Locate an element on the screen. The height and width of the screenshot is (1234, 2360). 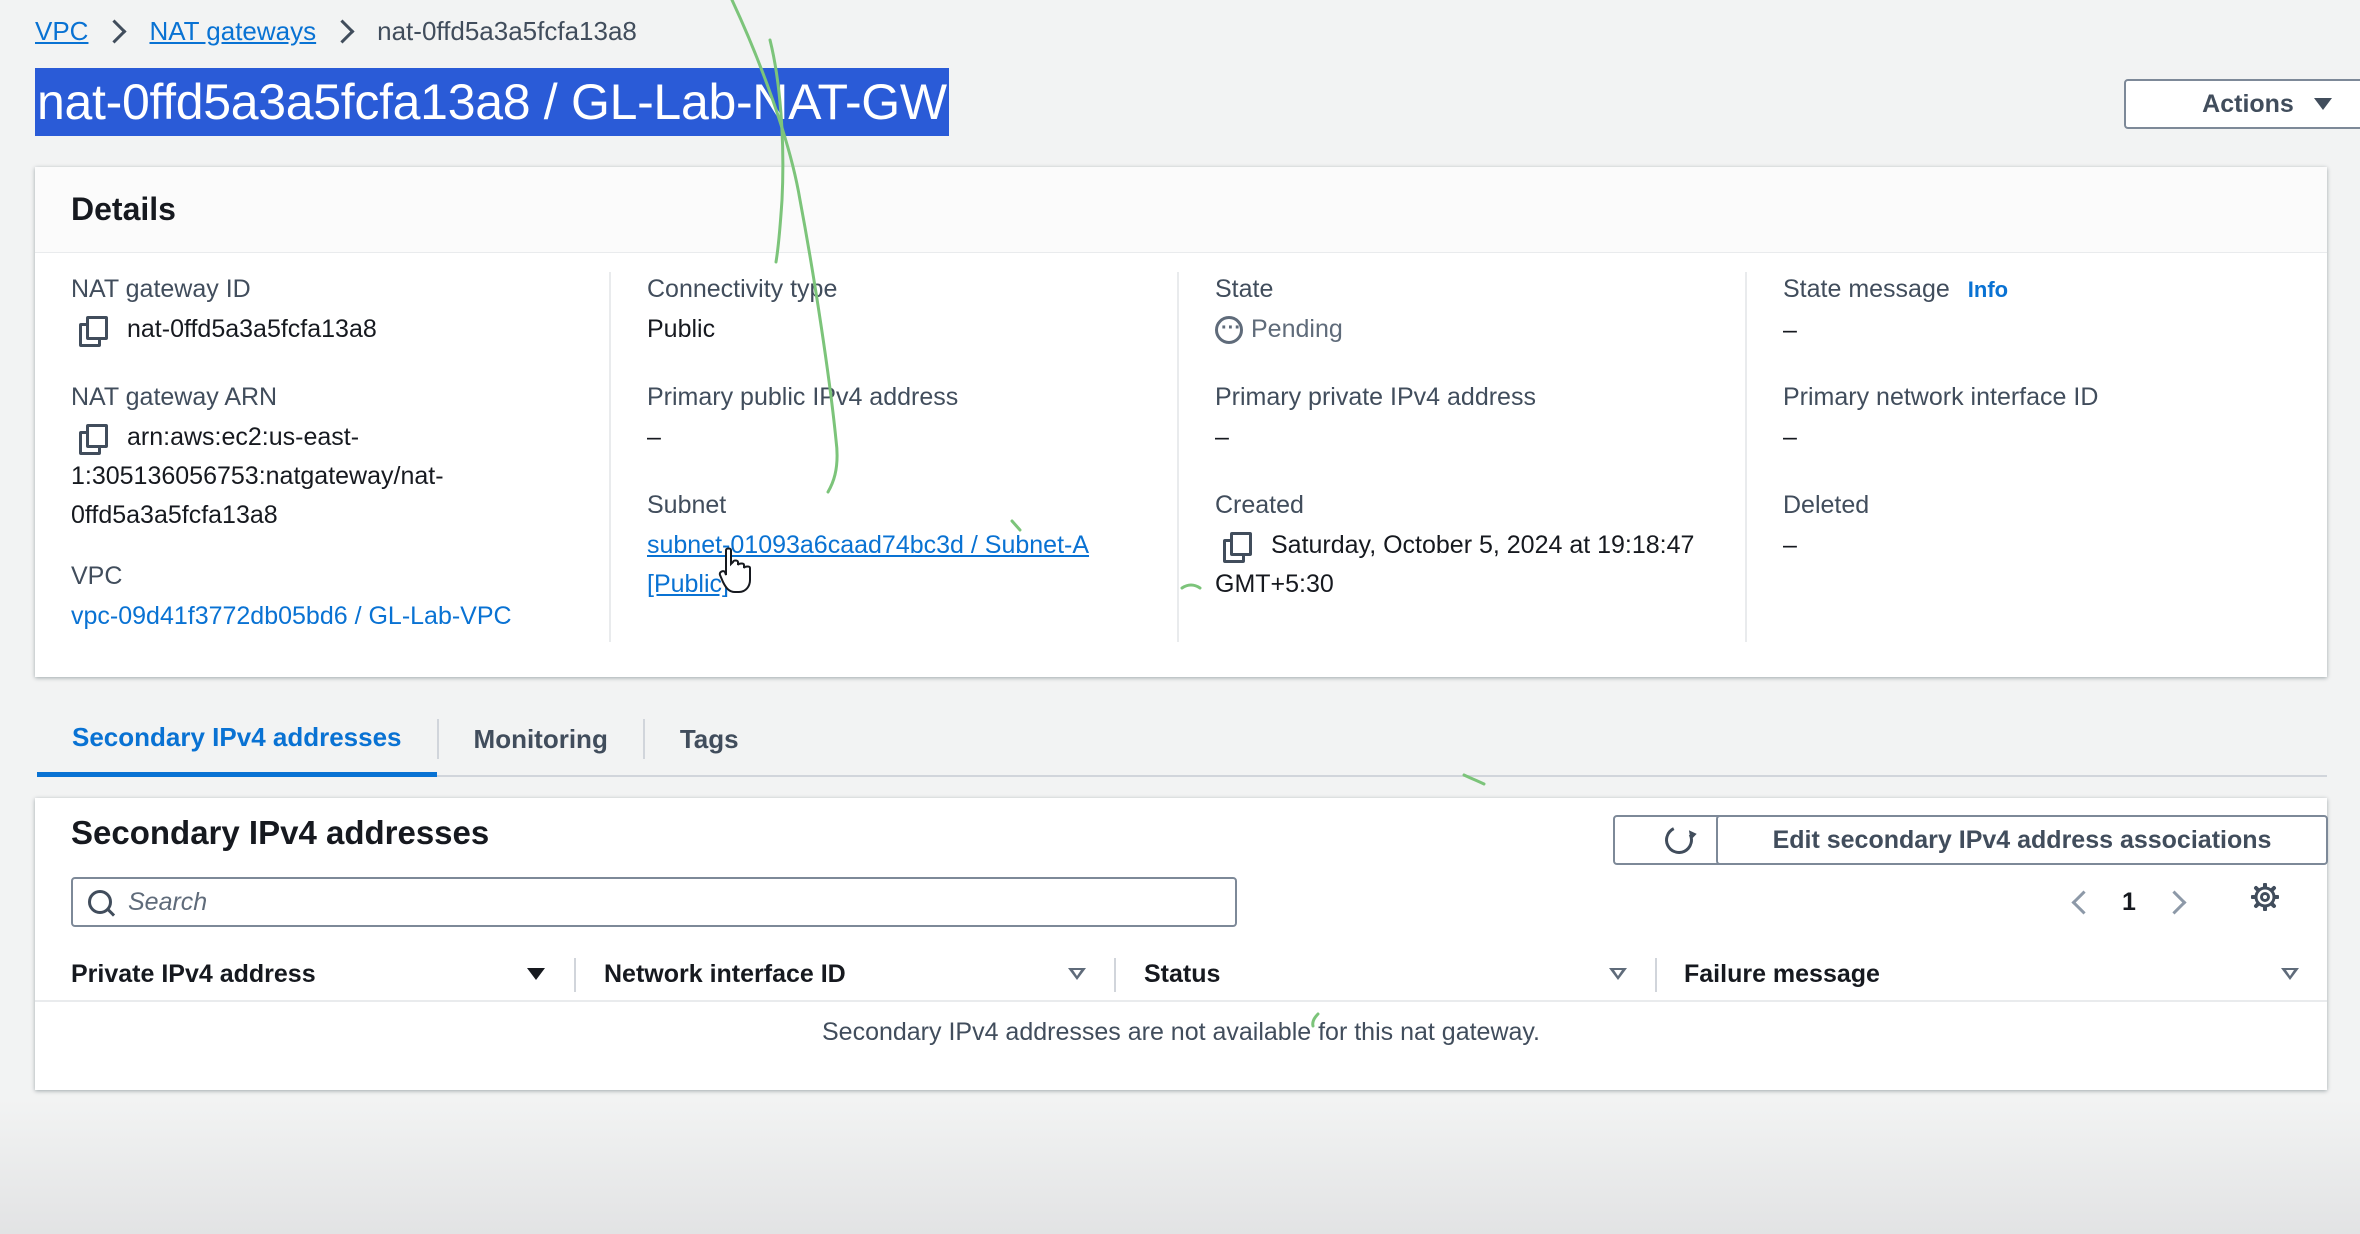
caret-down-icon is located at coordinates (2322, 104).